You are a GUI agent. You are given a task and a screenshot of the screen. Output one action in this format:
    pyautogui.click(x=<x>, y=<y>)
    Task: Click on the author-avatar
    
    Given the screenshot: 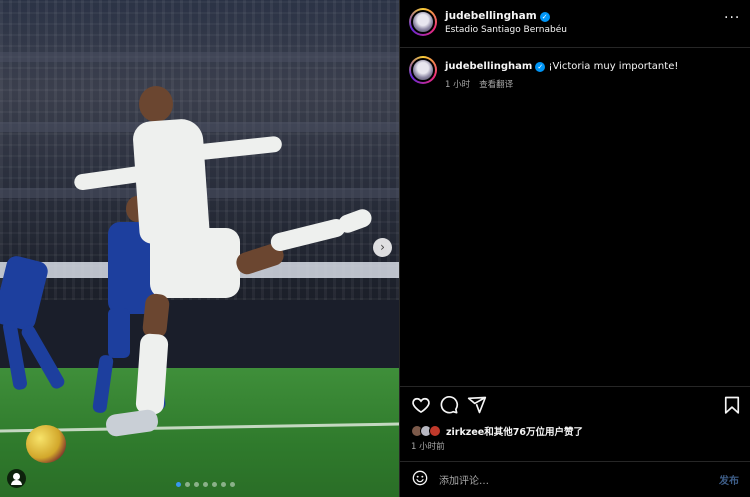 What is the action you would take?
    pyautogui.click(x=423, y=22)
    